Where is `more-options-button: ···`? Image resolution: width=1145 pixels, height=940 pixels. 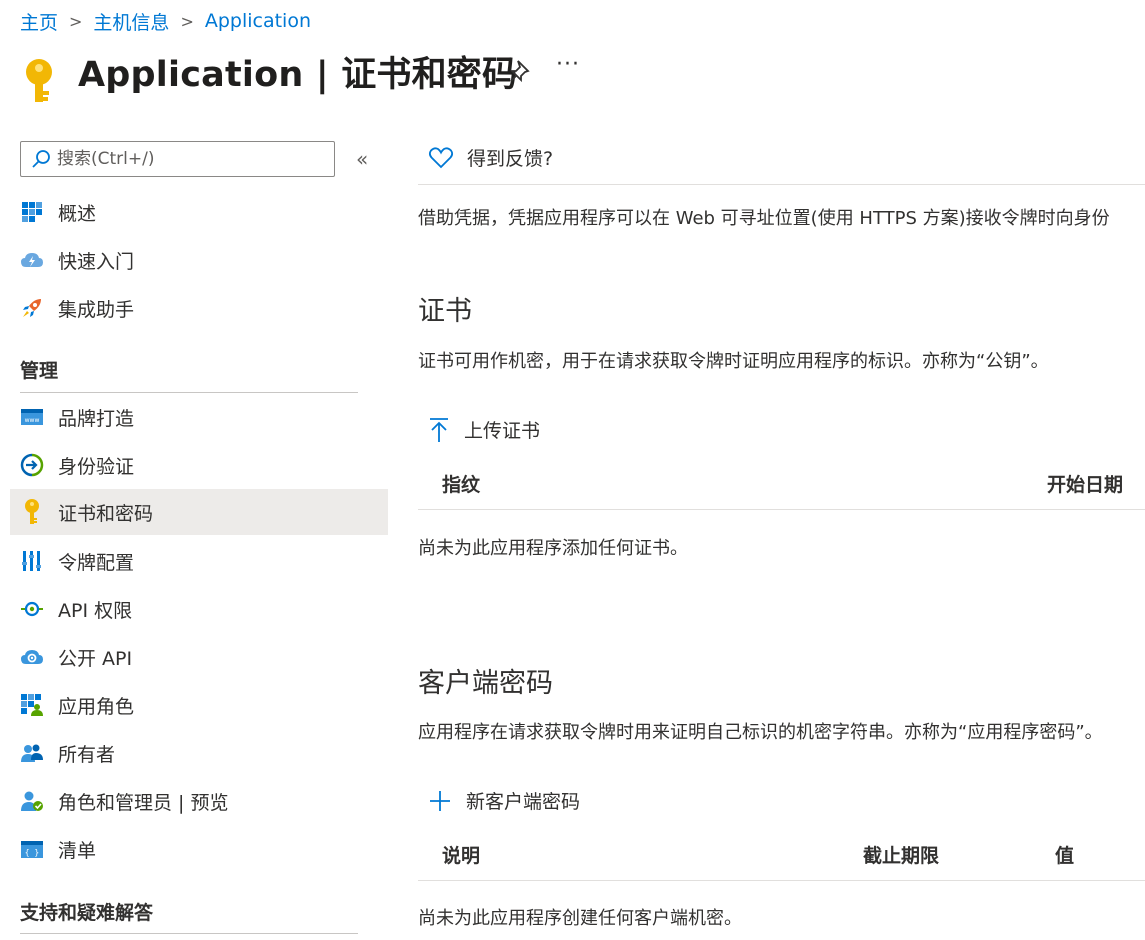
more-options-button: ··· is located at coordinates (568, 64).